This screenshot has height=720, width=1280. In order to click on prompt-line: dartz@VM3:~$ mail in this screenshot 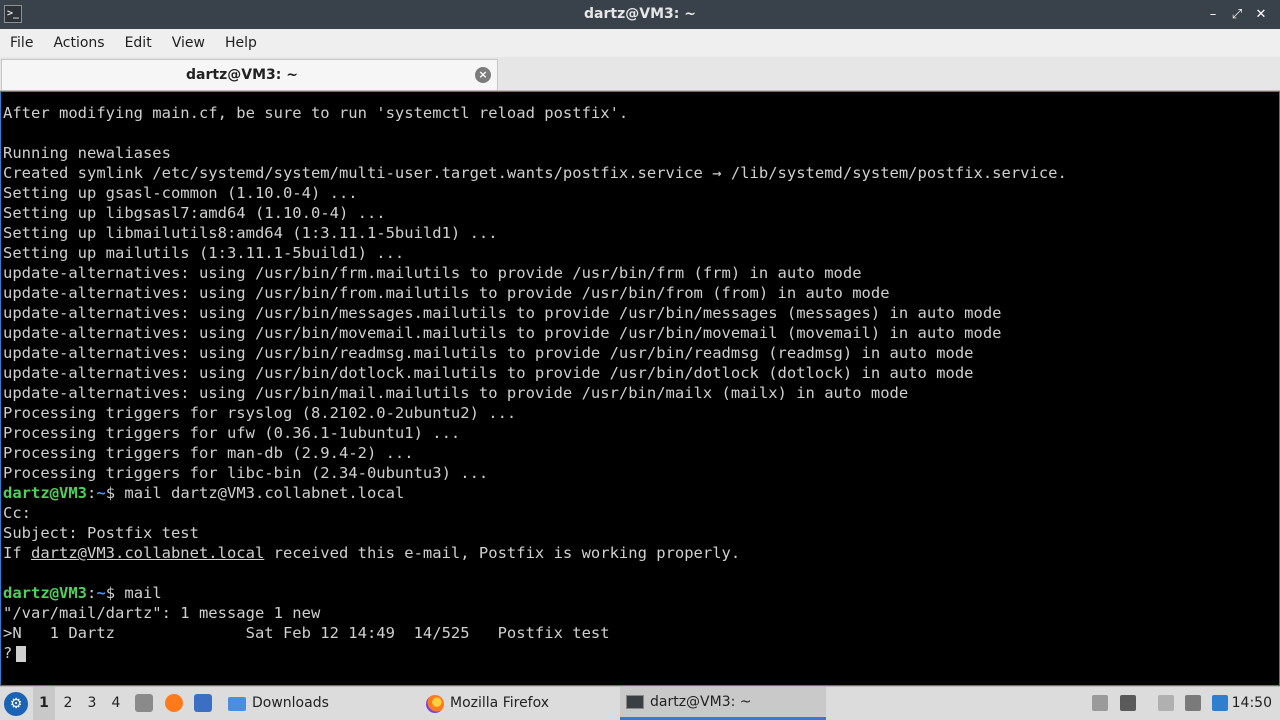, I will do `click(638, 593)`.